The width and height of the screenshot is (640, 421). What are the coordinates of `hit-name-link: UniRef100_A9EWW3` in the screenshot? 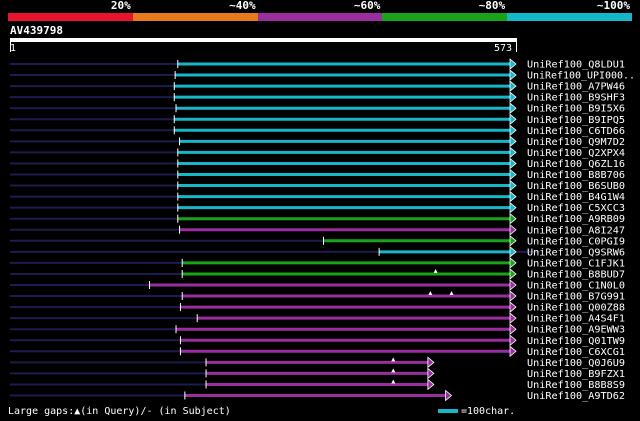 It's located at (576, 330).